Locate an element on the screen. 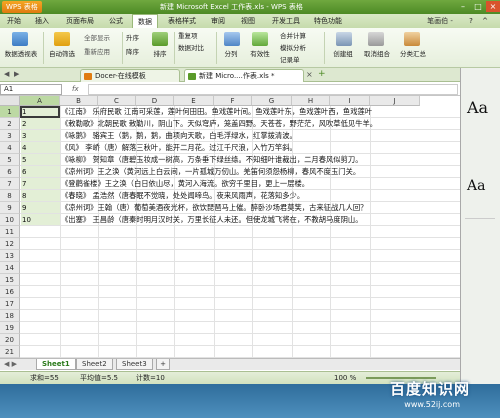 The width and height of the screenshot is (500, 418). cell-b: 《风》 李峤（唐）解落三秋叶，能开二月花。过江千尺浪，入竹万竿斜。 is located at coordinates (260, 148).